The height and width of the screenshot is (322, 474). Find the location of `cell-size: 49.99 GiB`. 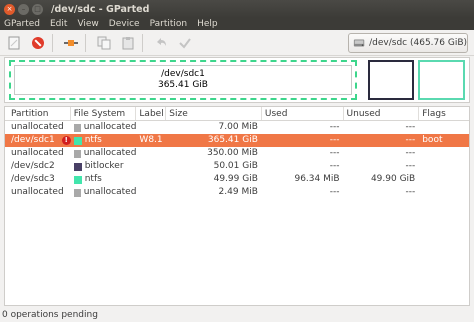

cell-size: 49.99 GiB is located at coordinates (235, 179).